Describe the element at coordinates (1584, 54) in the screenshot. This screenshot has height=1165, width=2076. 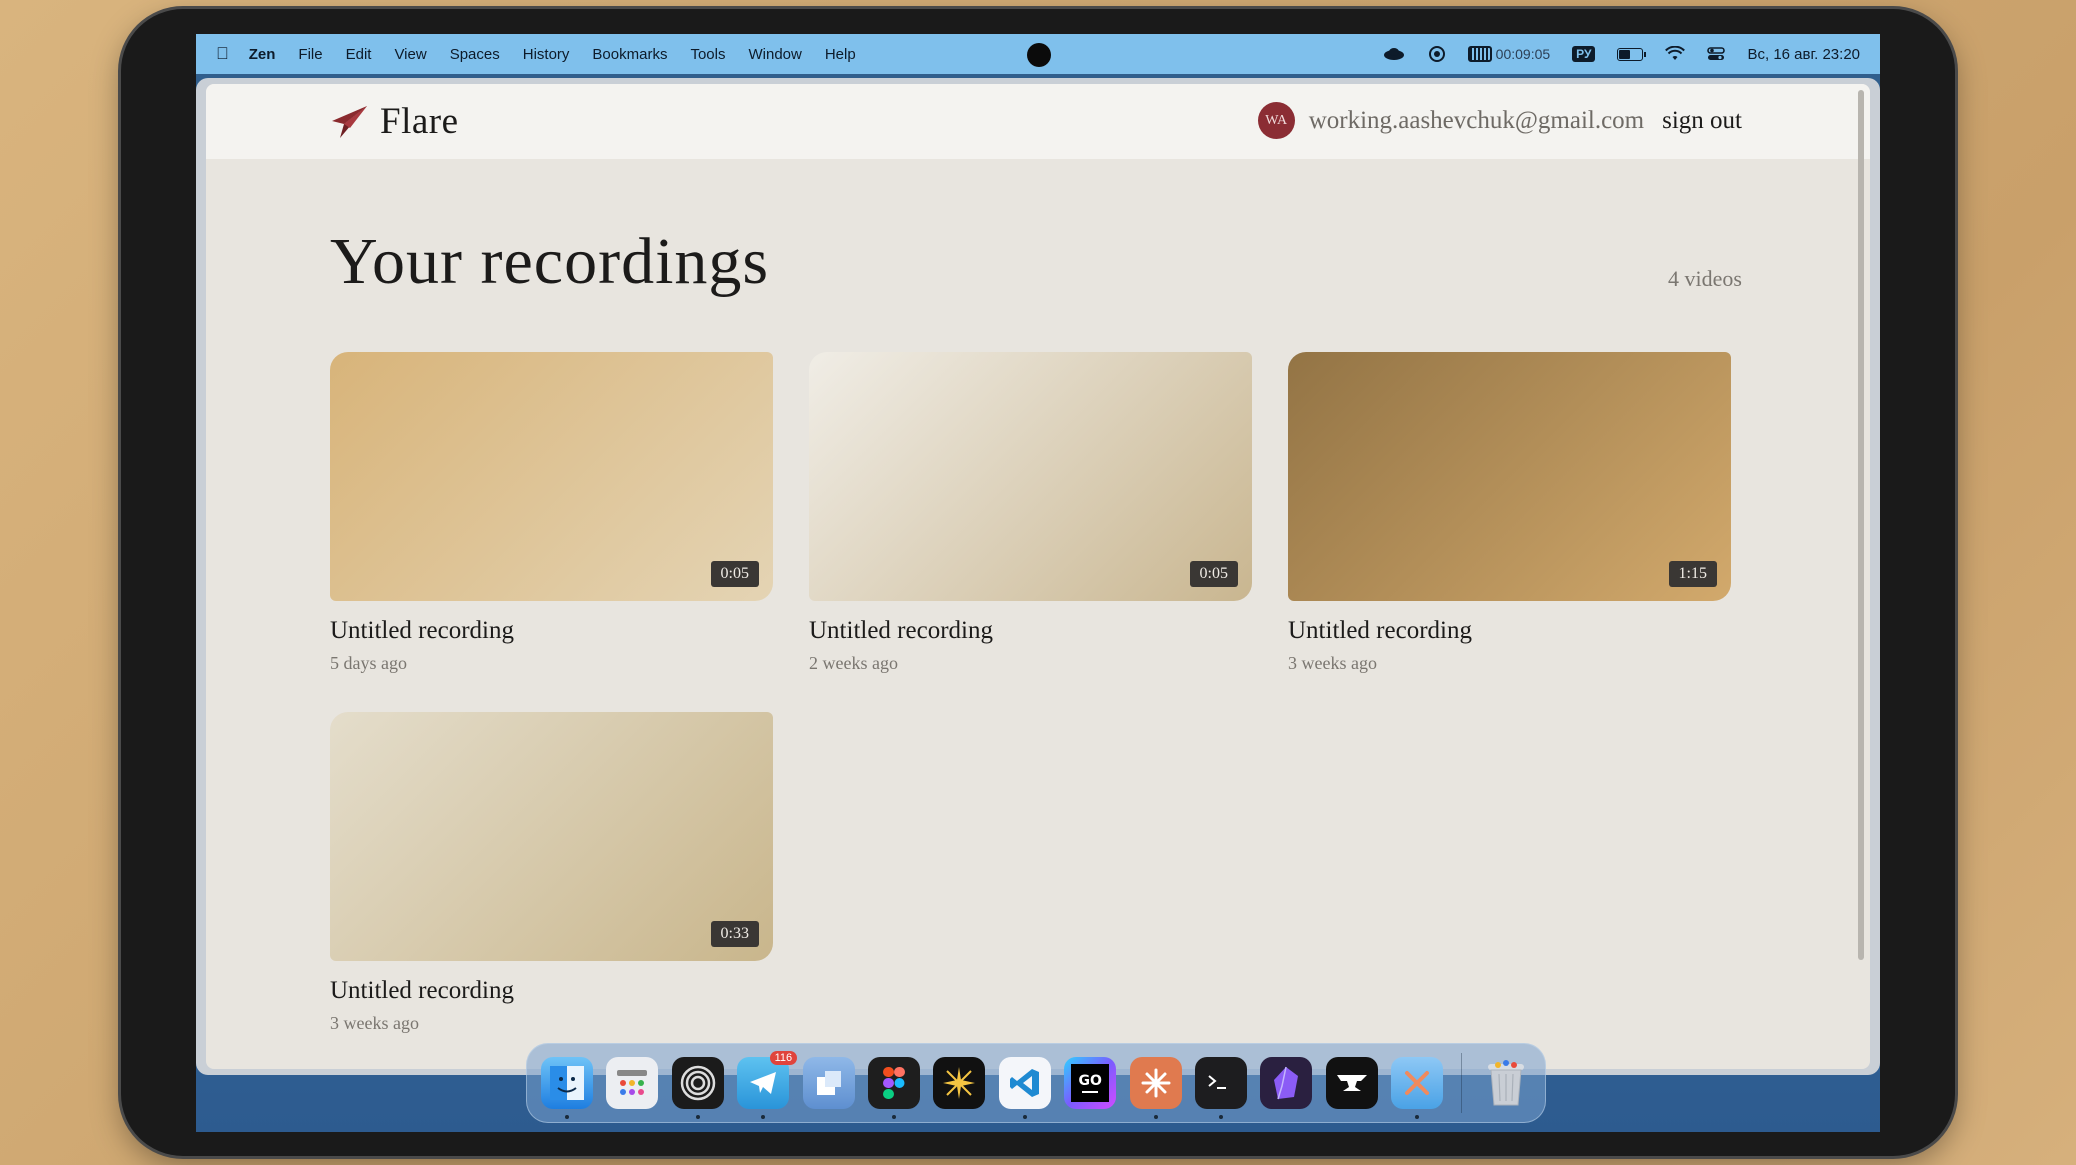
I see `input-source: РУ` at that location.